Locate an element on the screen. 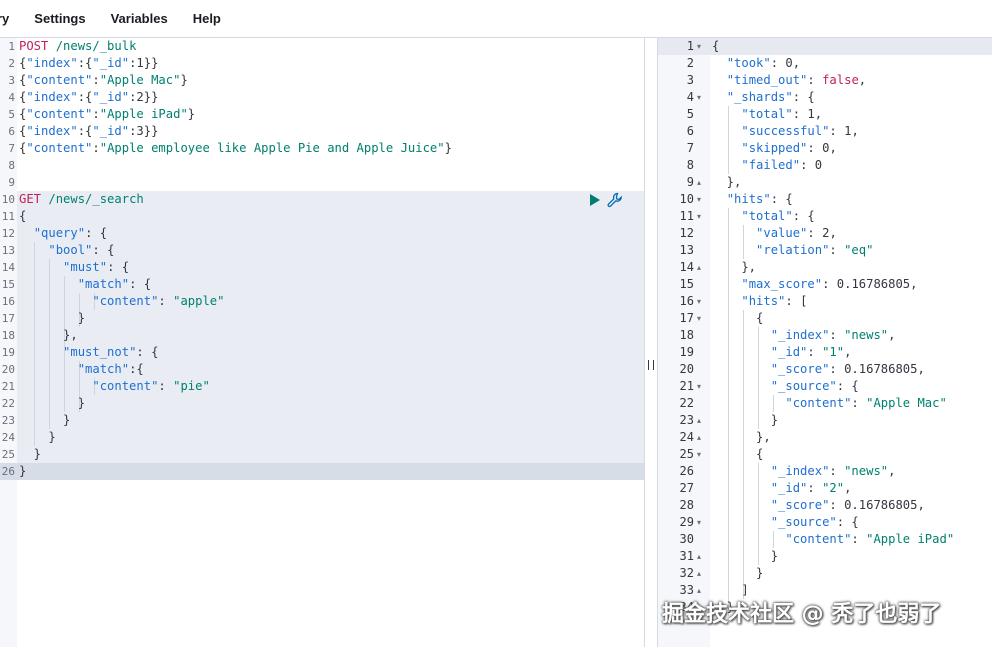  line-number: 11 is located at coordinates (8, 216).